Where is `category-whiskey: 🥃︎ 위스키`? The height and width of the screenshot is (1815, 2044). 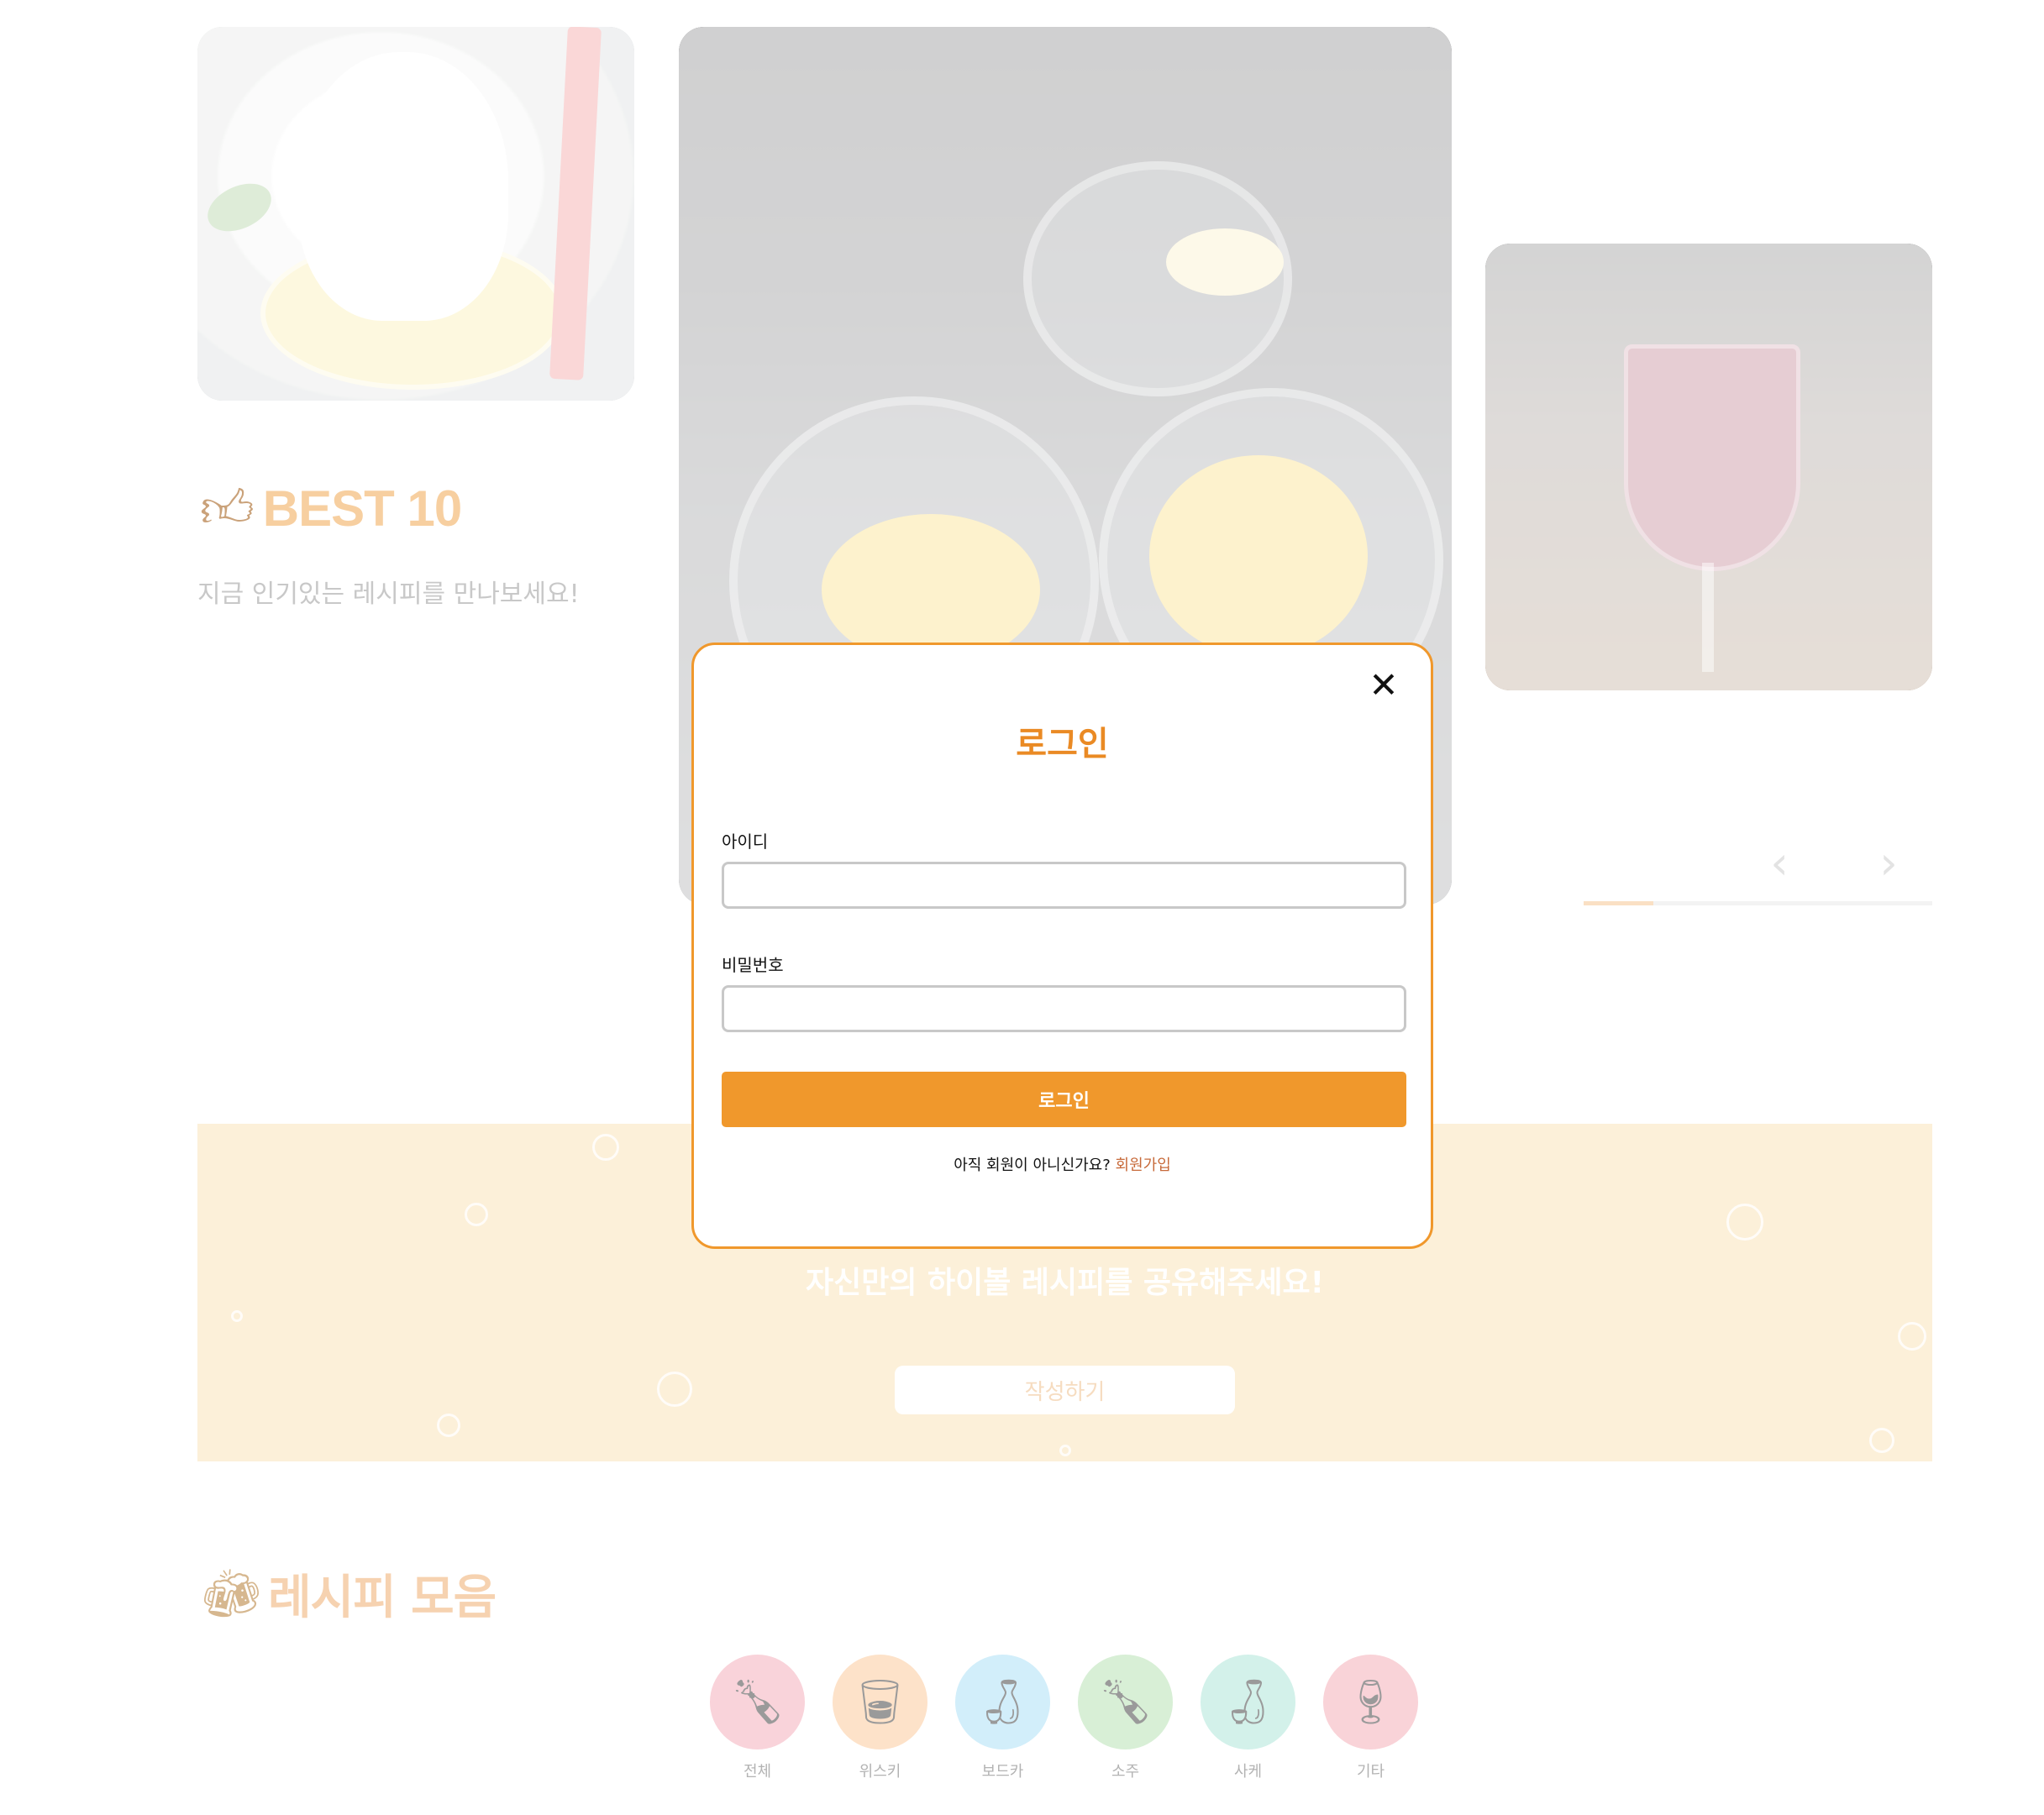 category-whiskey: 🥃︎ 위스키 is located at coordinates (880, 1718).